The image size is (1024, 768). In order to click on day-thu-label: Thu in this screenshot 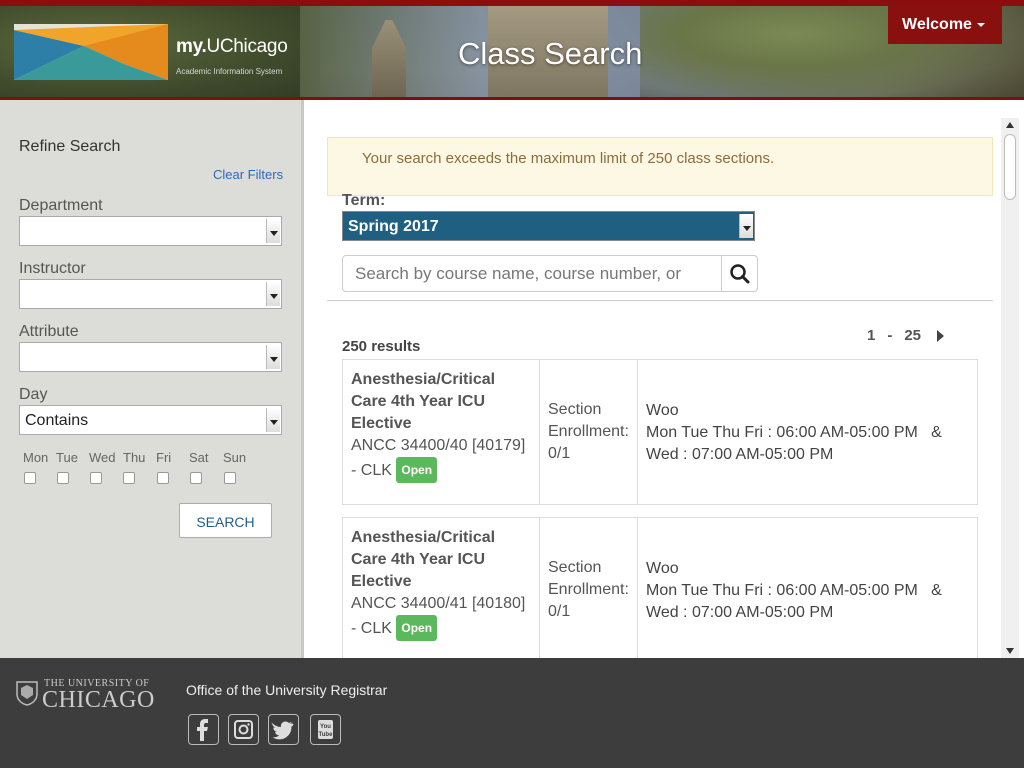, I will do `click(134, 457)`.